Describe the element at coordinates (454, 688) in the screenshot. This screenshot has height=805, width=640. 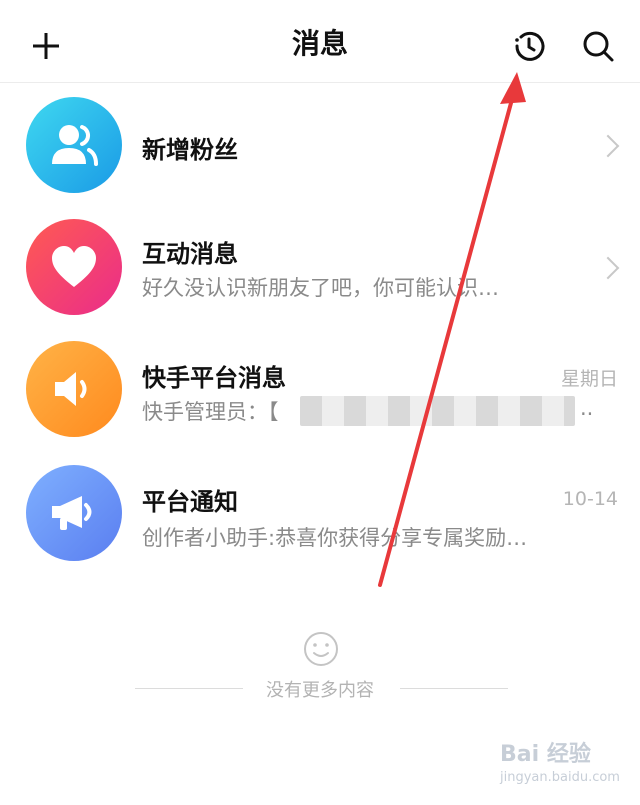
I see `divider-right` at that location.